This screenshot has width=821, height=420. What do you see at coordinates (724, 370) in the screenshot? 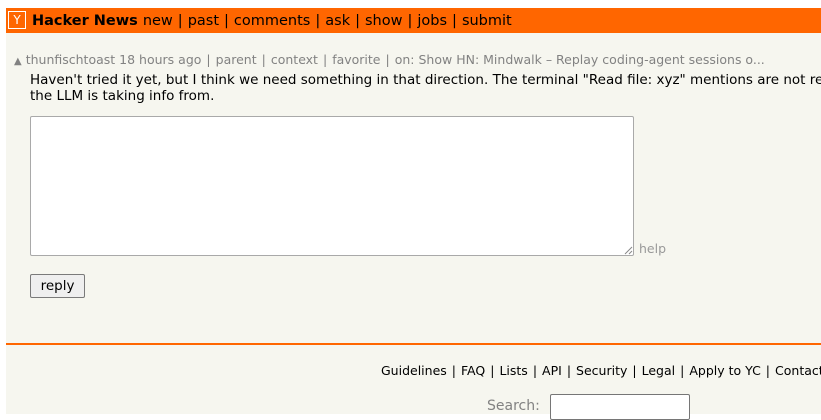
I see `footer-link-apply: Apply to YC` at bounding box center [724, 370].